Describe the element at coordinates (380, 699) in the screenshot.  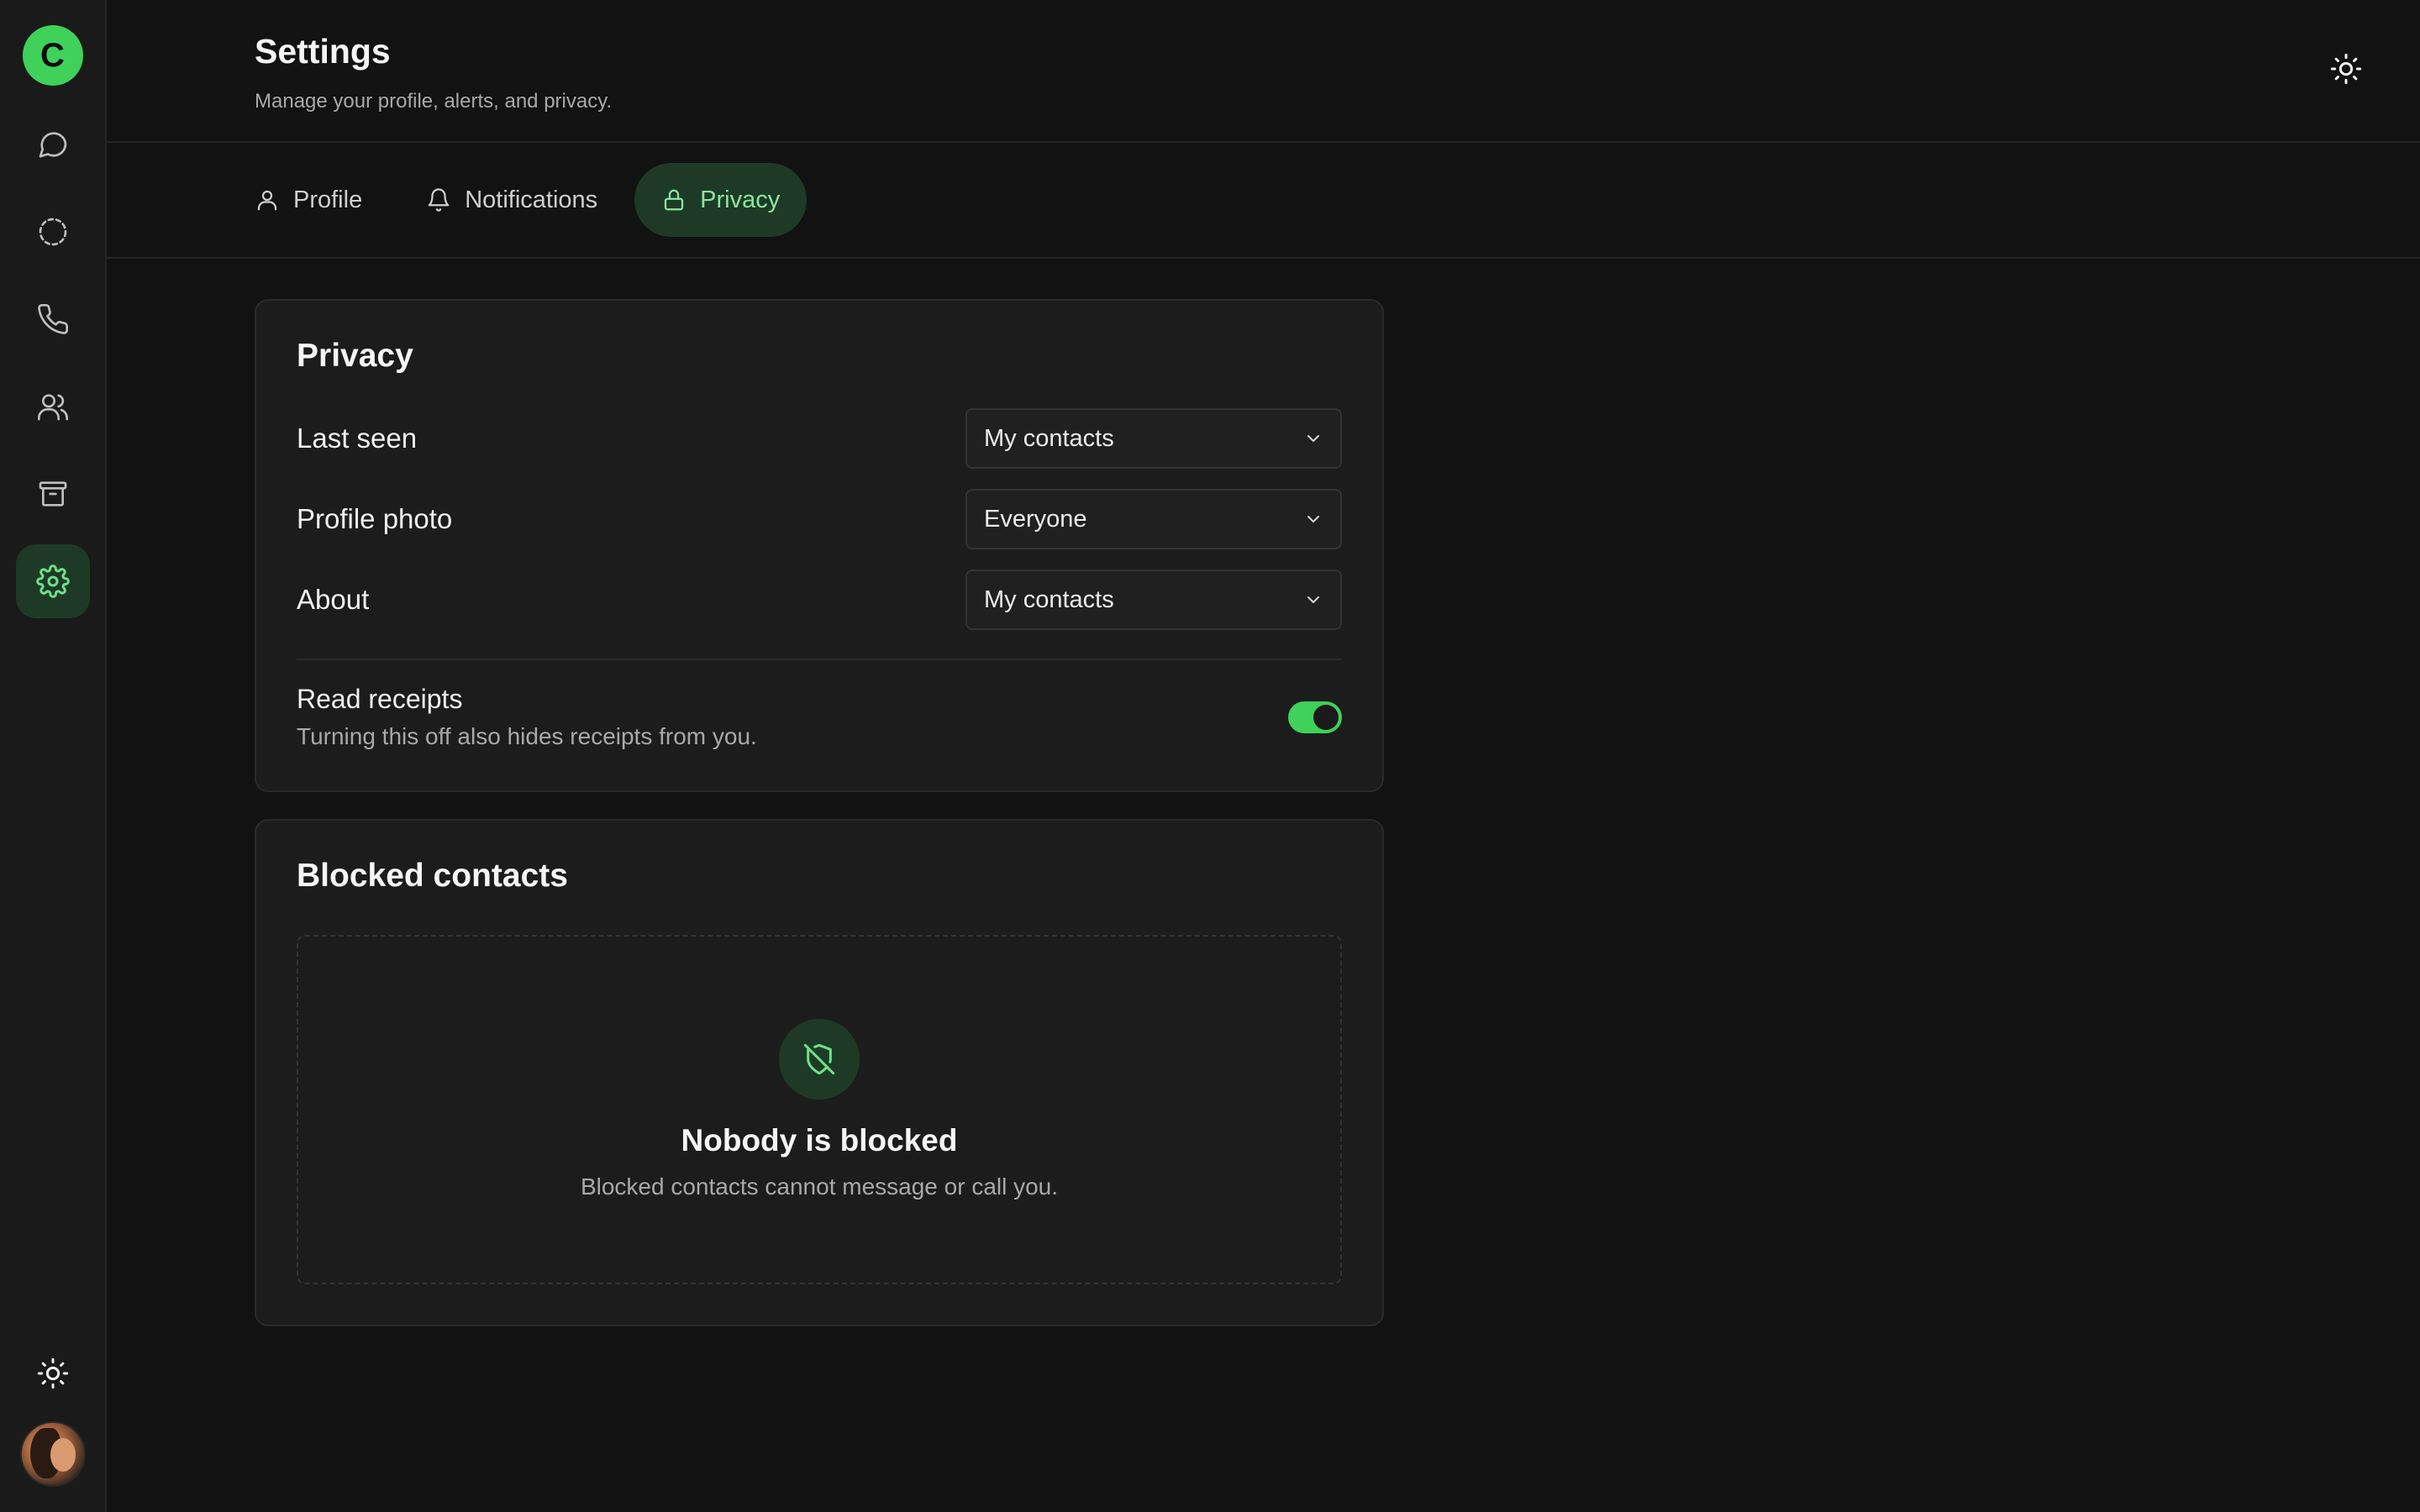
I see `read-receipts-label: Read receipts` at that location.